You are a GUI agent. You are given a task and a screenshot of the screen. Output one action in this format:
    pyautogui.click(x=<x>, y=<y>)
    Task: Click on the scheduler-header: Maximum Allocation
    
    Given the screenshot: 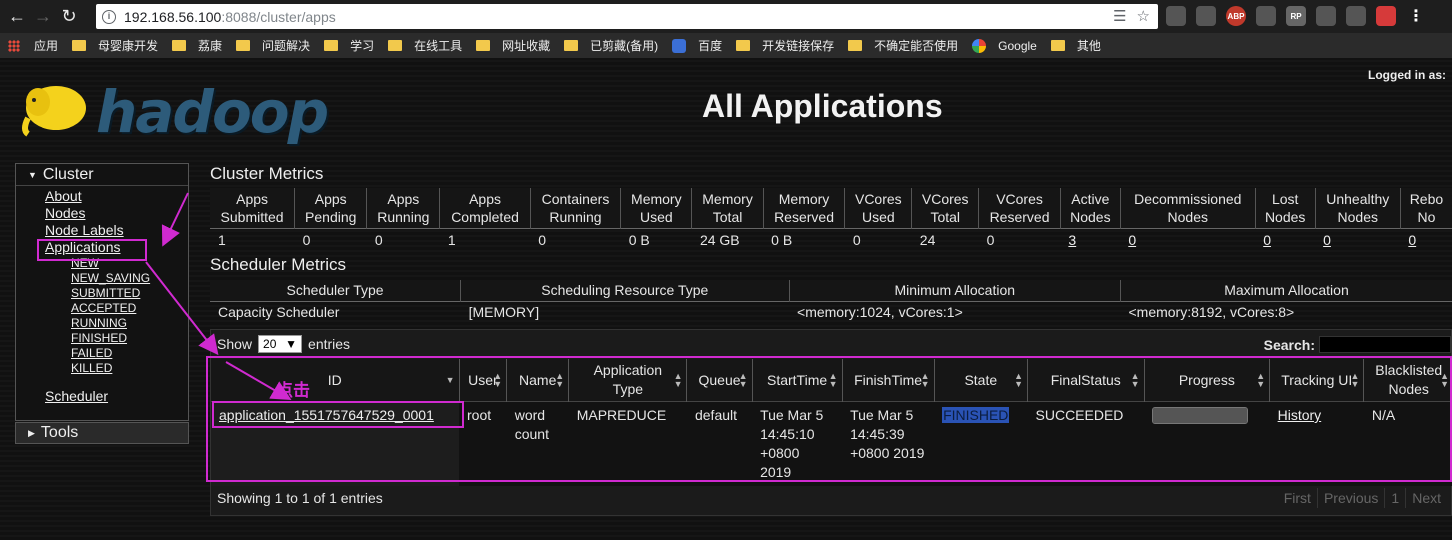 What is the action you would take?
    pyautogui.click(x=1285, y=291)
    